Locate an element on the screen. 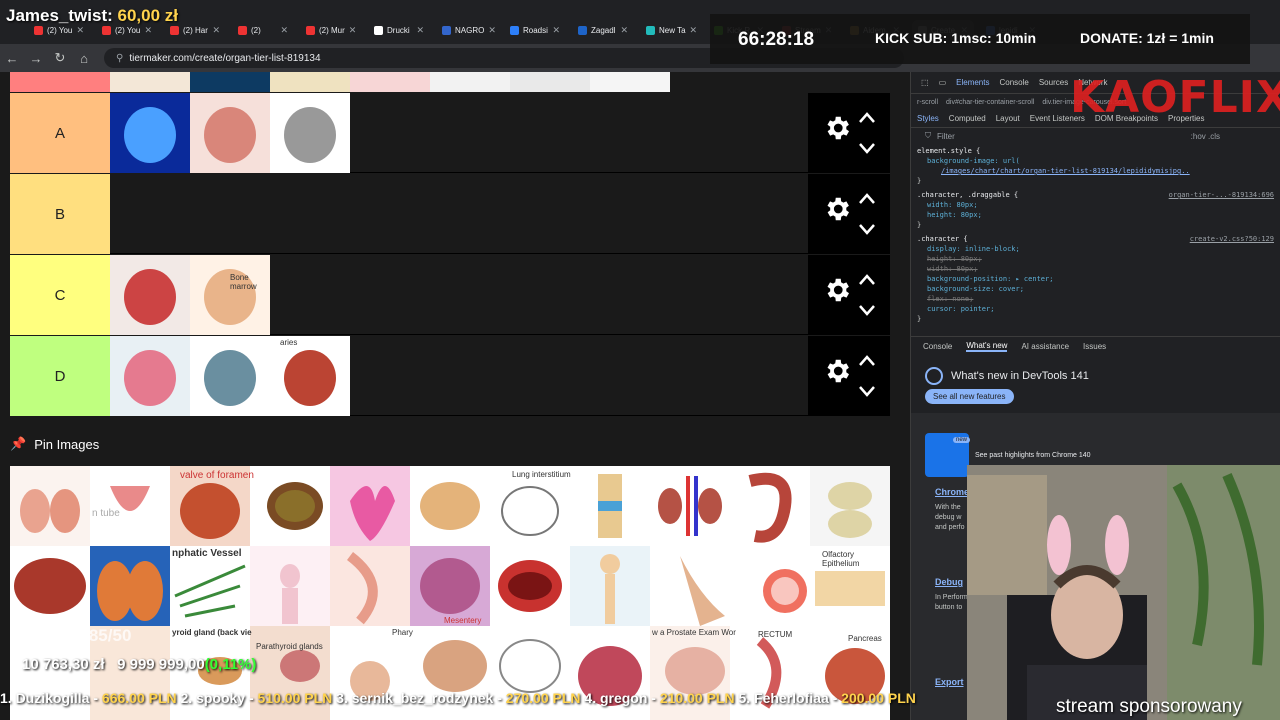 The height and width of the screenshot is (720, 1280). tier-label: A is located at coordinates (60, 133).